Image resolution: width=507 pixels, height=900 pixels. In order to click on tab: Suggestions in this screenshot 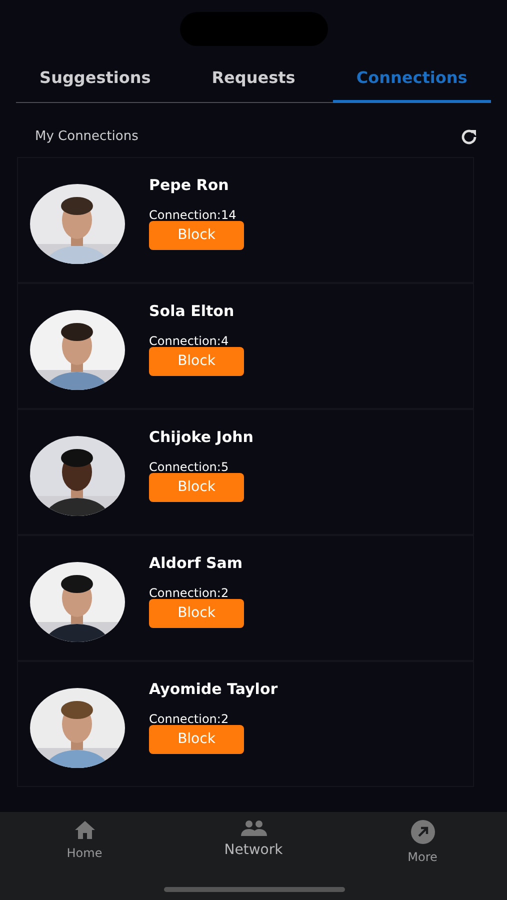, I will do `click(95, 84)`.